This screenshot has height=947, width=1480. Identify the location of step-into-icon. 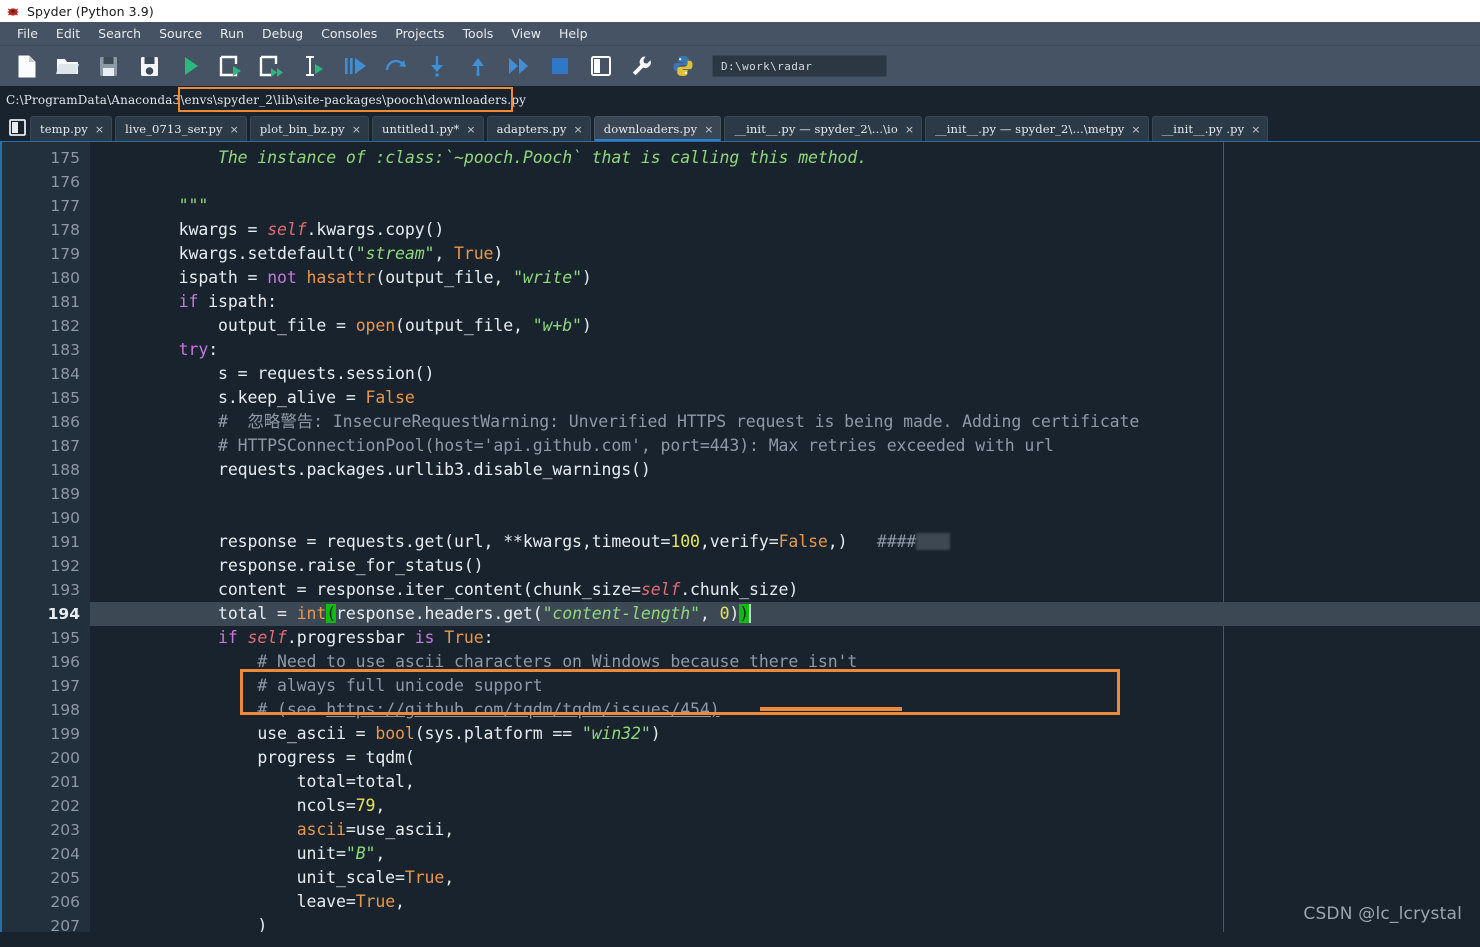
(436, 66).